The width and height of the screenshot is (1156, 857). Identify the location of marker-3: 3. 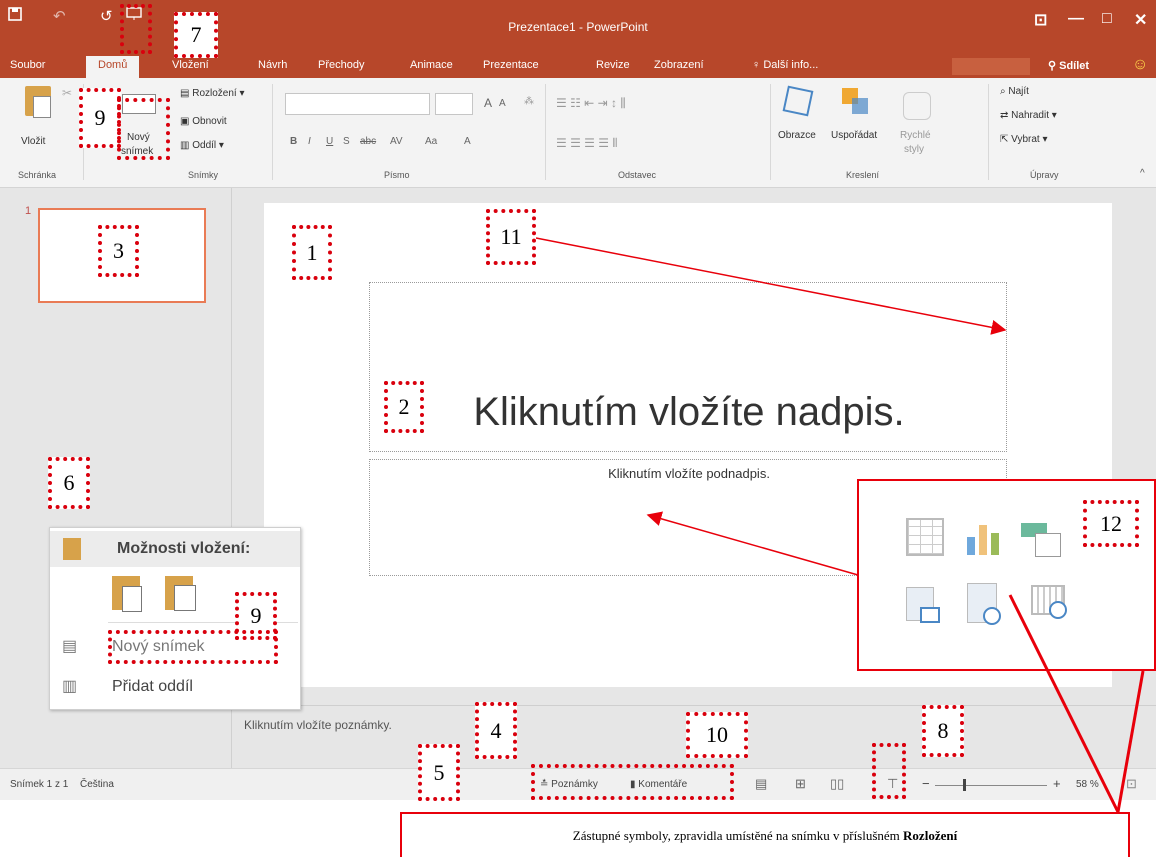
(118, 251).